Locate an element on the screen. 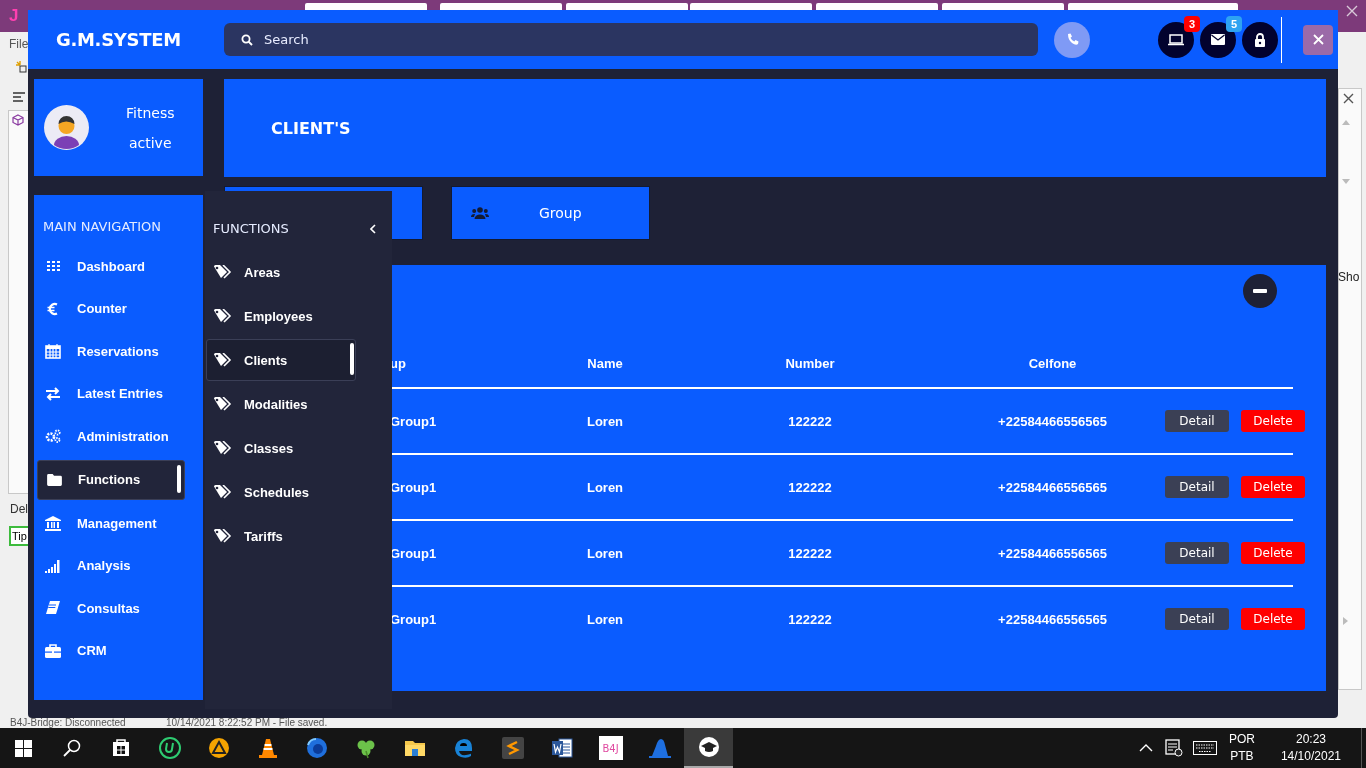  windows-logo-icon is located at coordinates (23, 748).